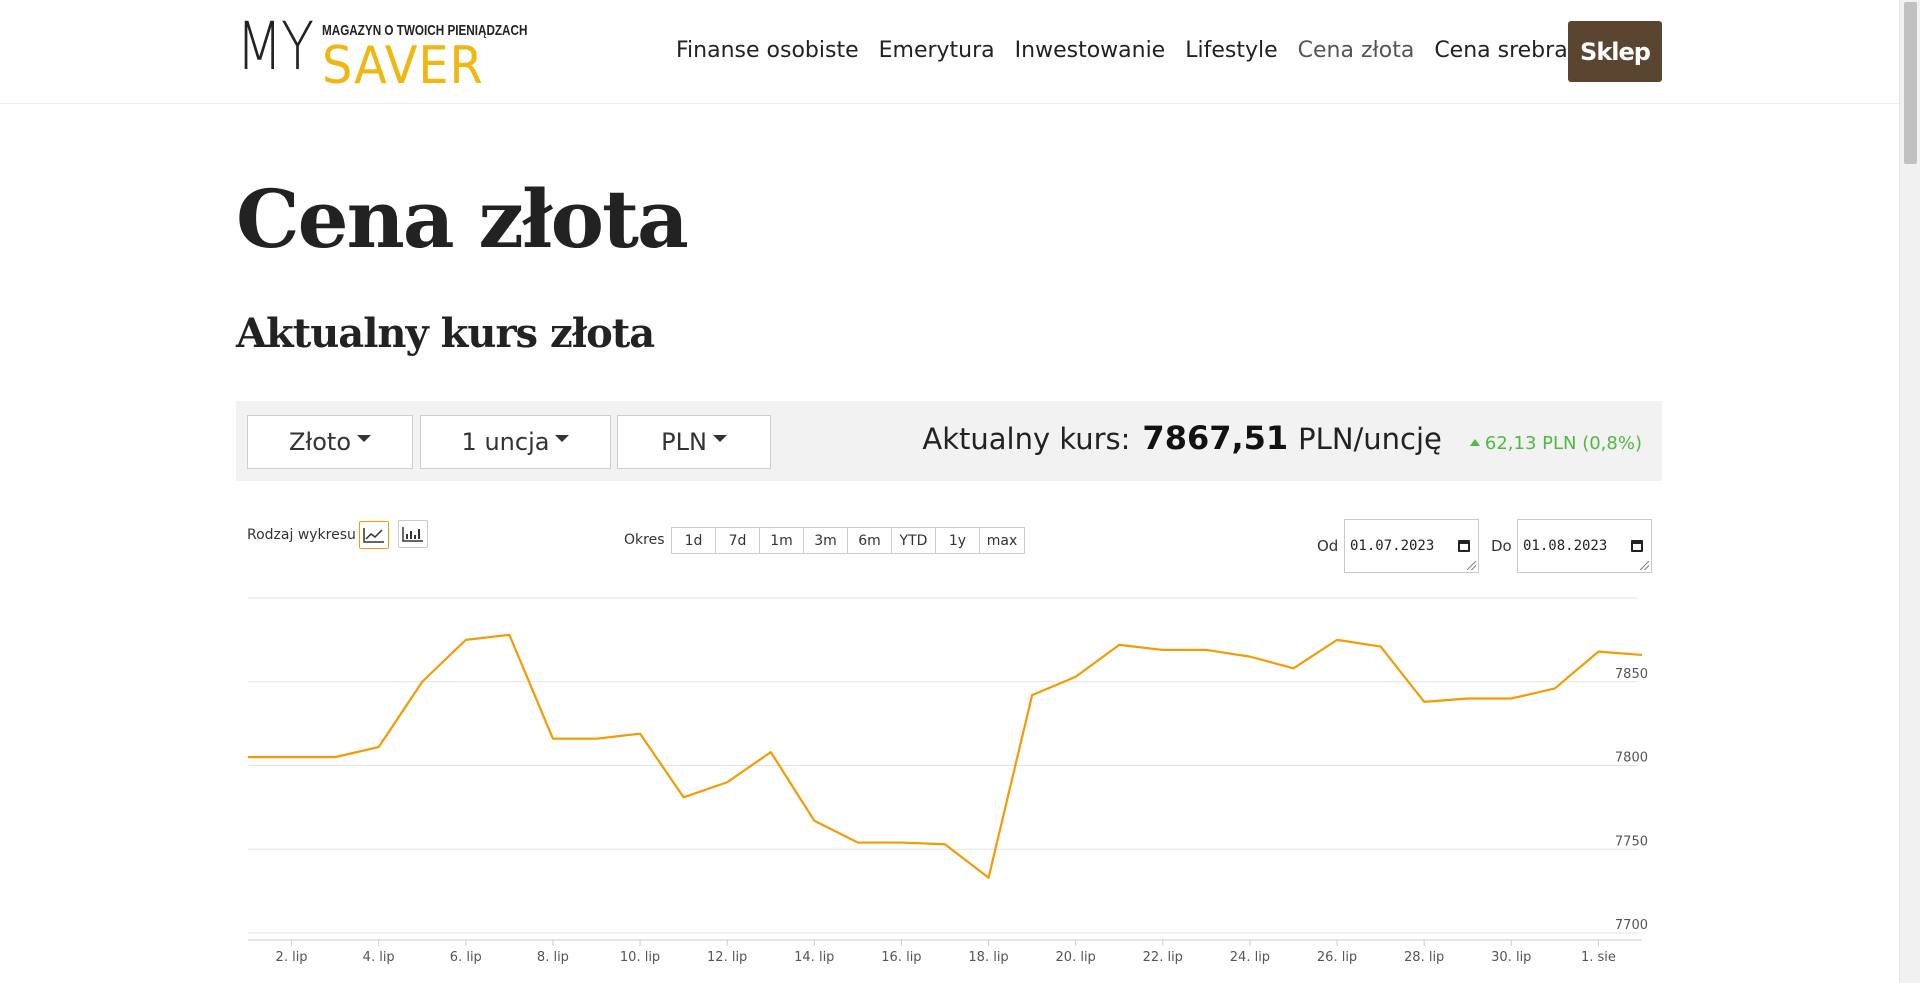 This screenshot has width=1920, height=983. What do you see at coordinates (275, 46) in the screenshot?
I see `logo-my: MY` at bounding box center [275, 46].